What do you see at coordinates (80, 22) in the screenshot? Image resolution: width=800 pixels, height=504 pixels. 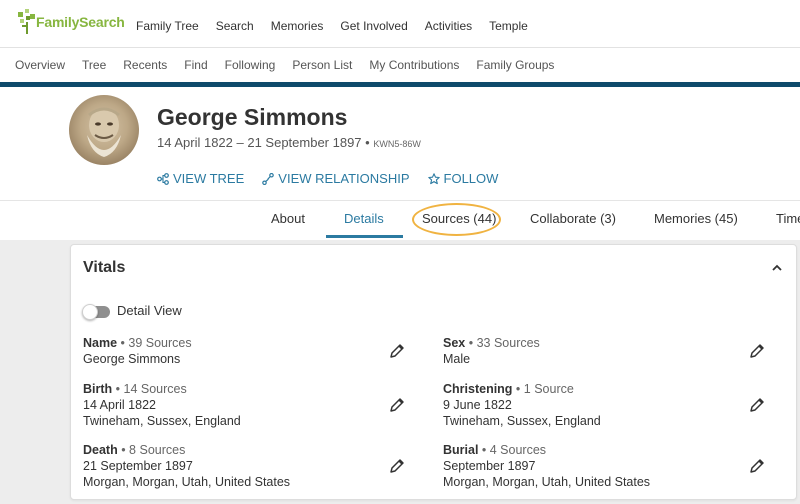 I see `brand-name: FamilySearch` at bounding box center [80, 22].